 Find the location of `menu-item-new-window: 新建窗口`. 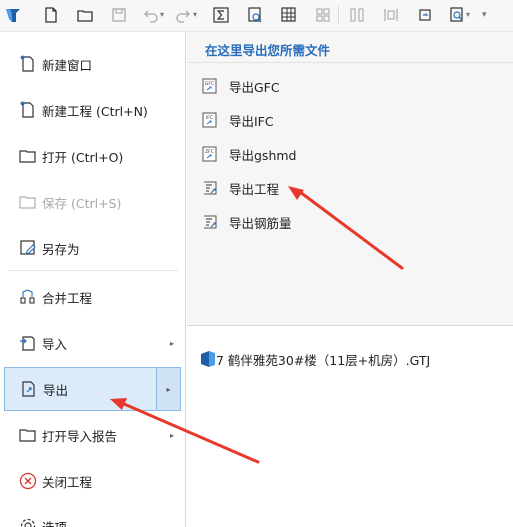

menu-item-new-window: 新建窗口 is located at coordinates (93, 64).